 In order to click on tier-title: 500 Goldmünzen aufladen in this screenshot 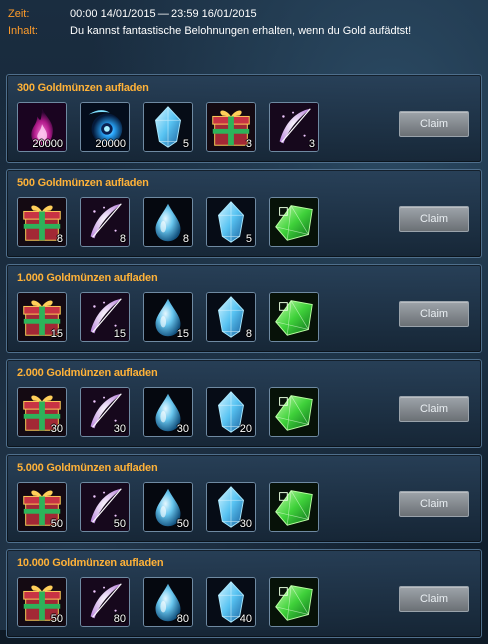, I will do `click(83, 183)`.